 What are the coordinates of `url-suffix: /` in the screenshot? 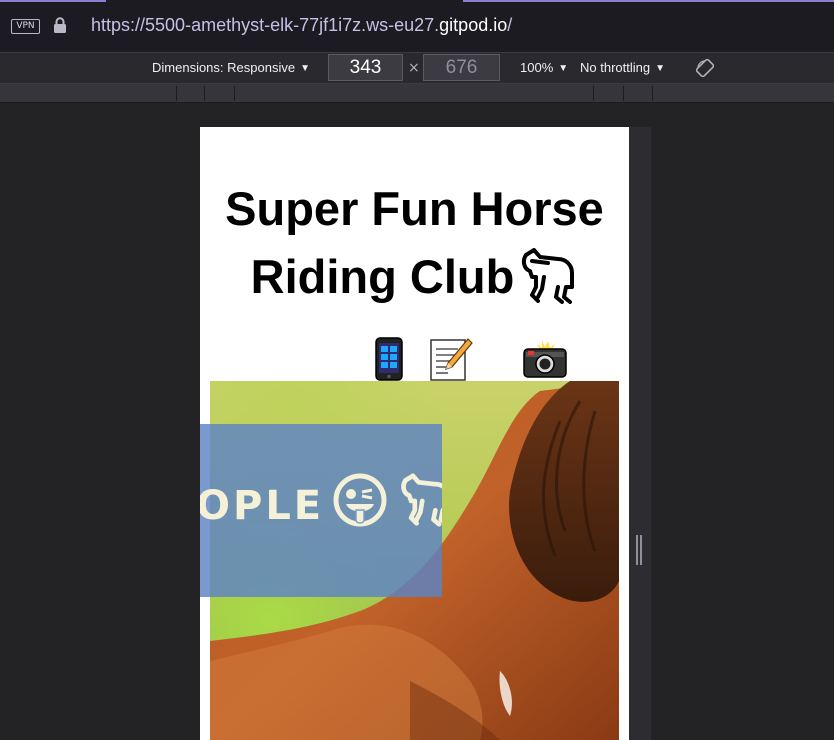 It's located at (510, 25).